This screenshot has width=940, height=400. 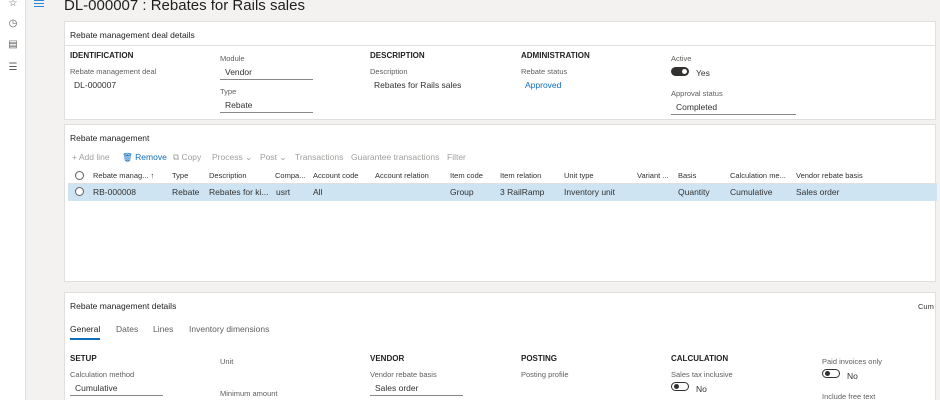 What do you see at coordinates (389, 71) in the screenshot?
I see `description-label: Description` at bounding box center [389, 71].